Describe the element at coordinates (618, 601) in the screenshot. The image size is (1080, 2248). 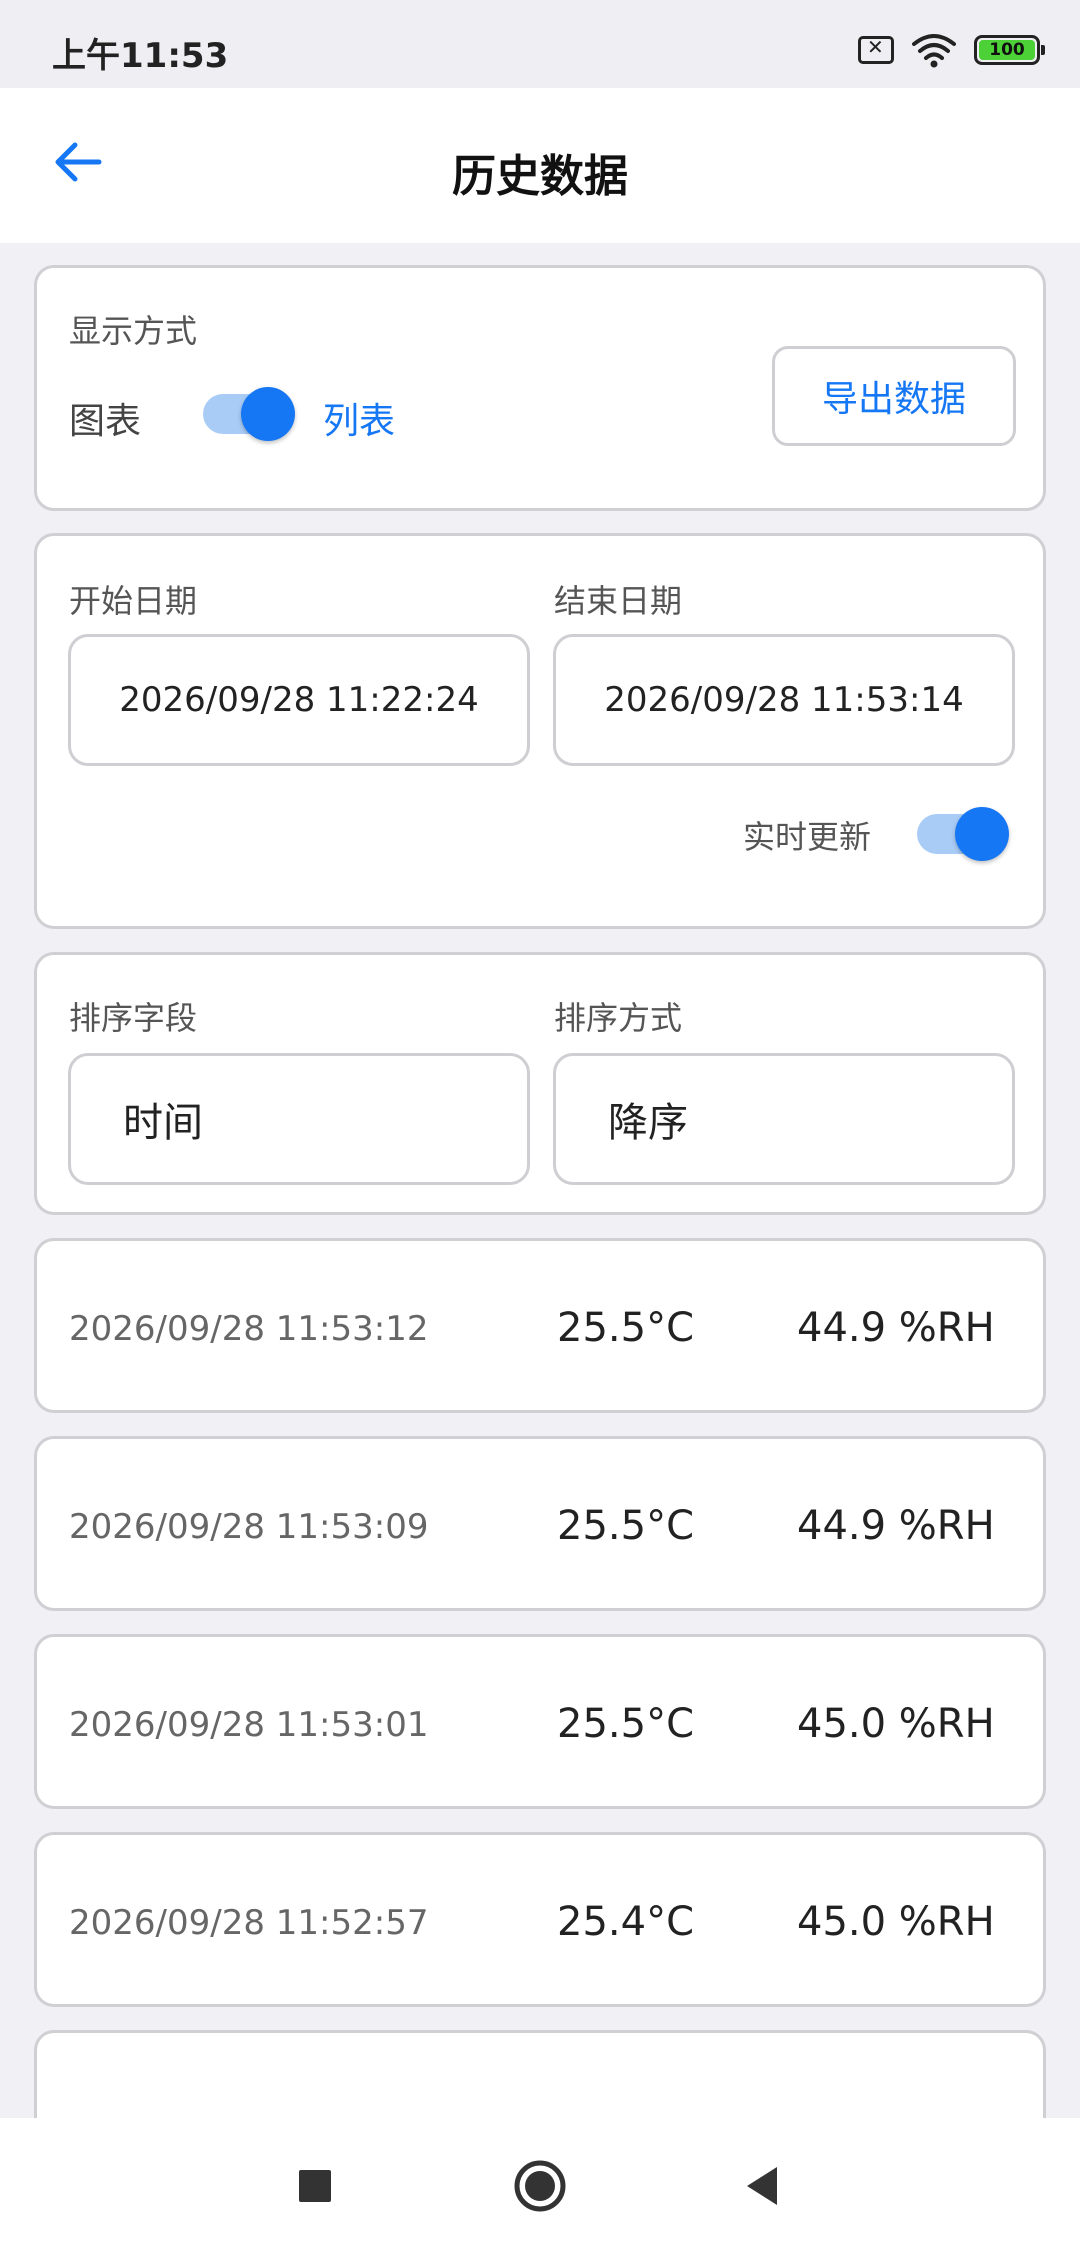
I see `end-date-label: 结束日期` at that location.